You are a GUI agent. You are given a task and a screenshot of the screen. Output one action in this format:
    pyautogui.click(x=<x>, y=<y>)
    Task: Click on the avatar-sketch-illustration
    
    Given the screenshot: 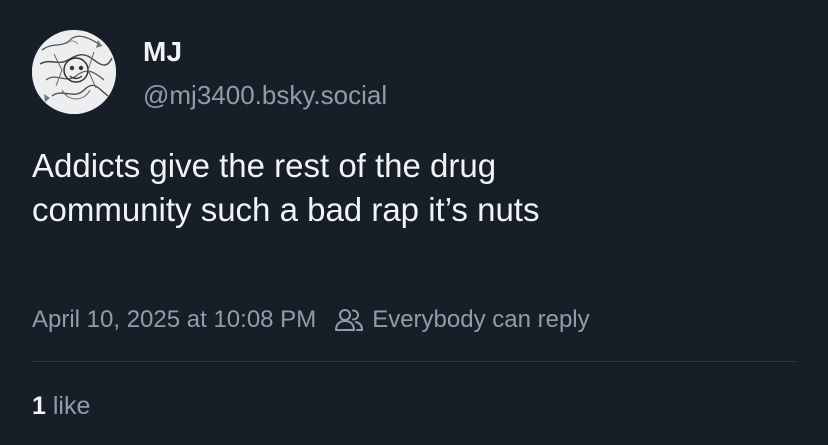 What is the action you would take?
    pyautogui.click(x=74, y=72)
    